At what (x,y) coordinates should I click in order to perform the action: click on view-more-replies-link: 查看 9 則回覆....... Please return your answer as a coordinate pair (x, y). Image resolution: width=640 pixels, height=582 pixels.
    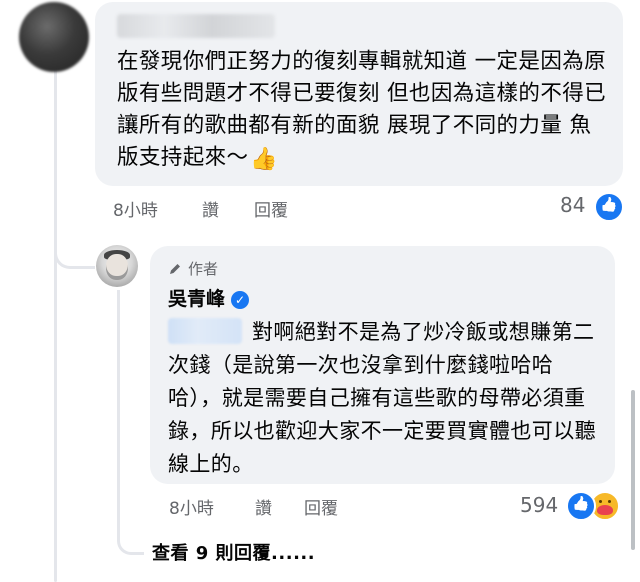
    Looking at the image, I should click on (233, 552).